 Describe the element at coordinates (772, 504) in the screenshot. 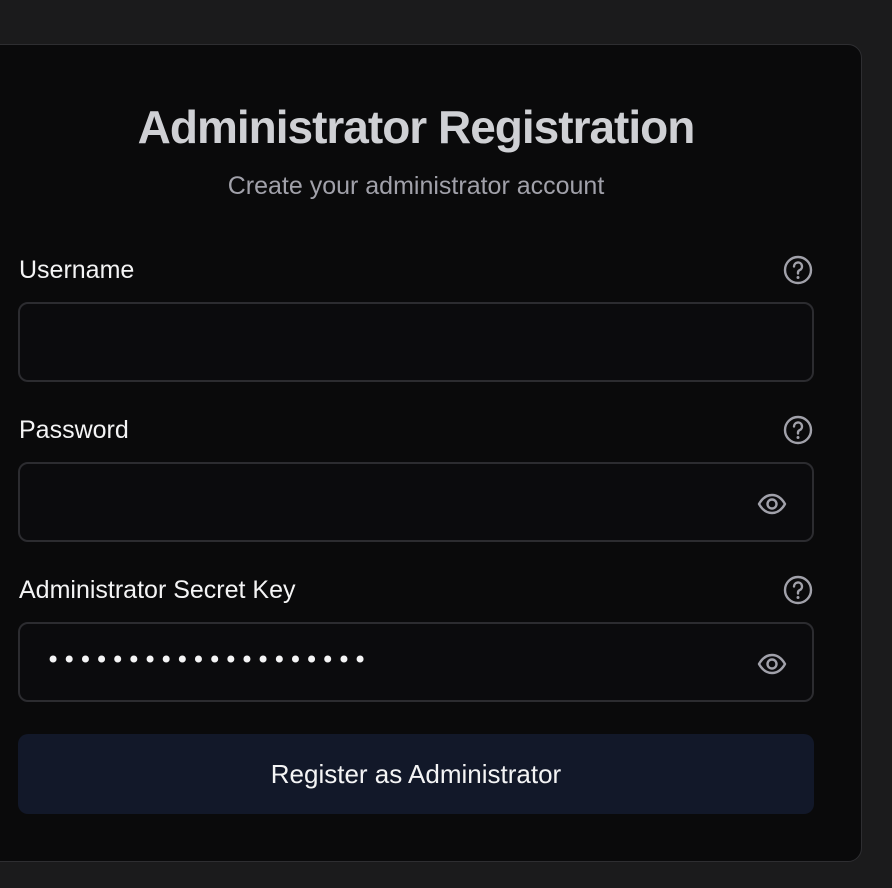

I see `show-password-eye-icon` at that location.